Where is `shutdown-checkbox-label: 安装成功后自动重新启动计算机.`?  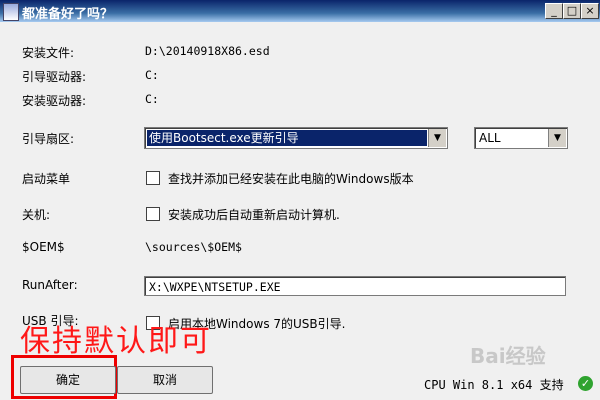 shutdown-checkbox-label: 安装成功后自动重新启动计算机. is located at coordinates (254, 214).